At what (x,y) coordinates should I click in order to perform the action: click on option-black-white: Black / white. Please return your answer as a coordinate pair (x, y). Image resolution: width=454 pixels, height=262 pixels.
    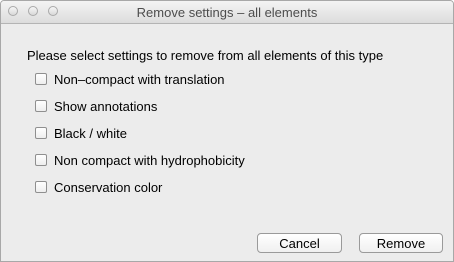
    Looking at the image, I should click on (81, 133).